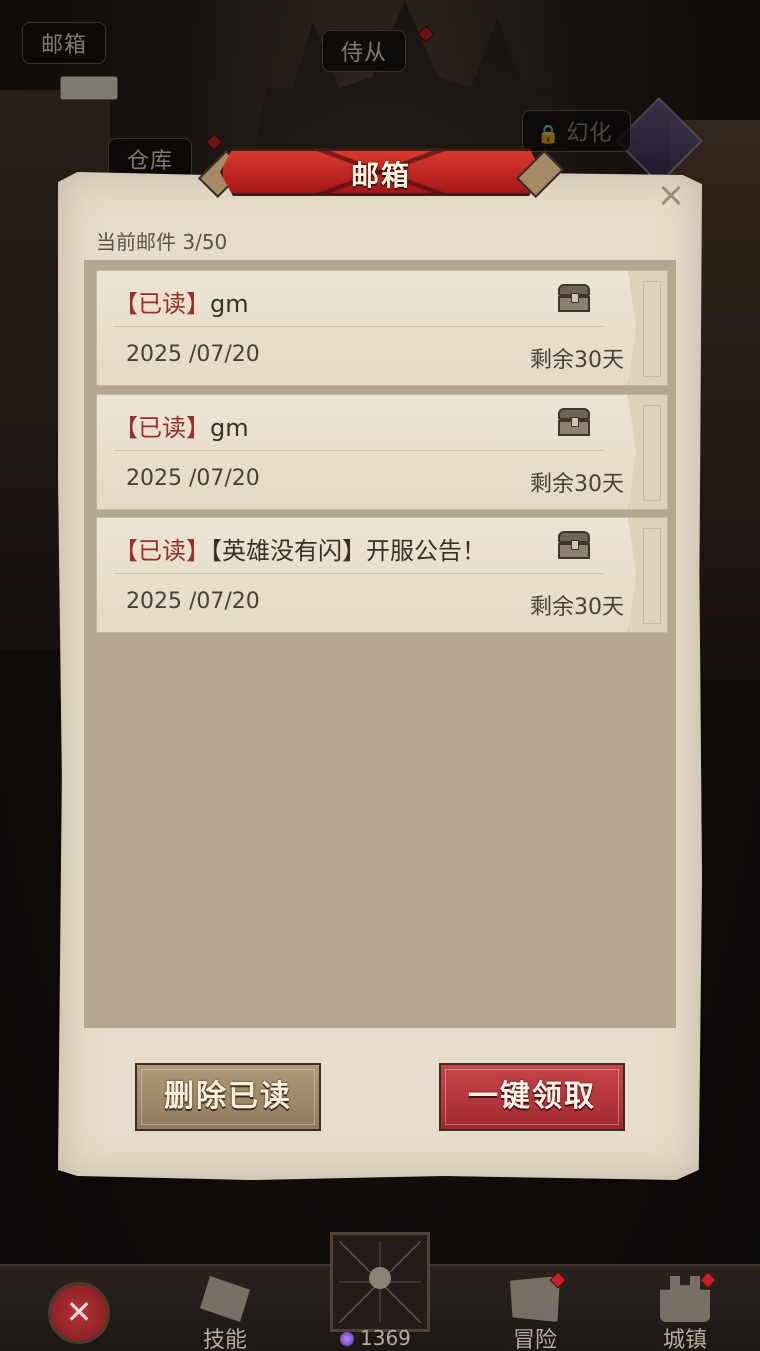 This screenshot has height=1351, width=760. I want to click on close-button: ×, so click(671, 195).